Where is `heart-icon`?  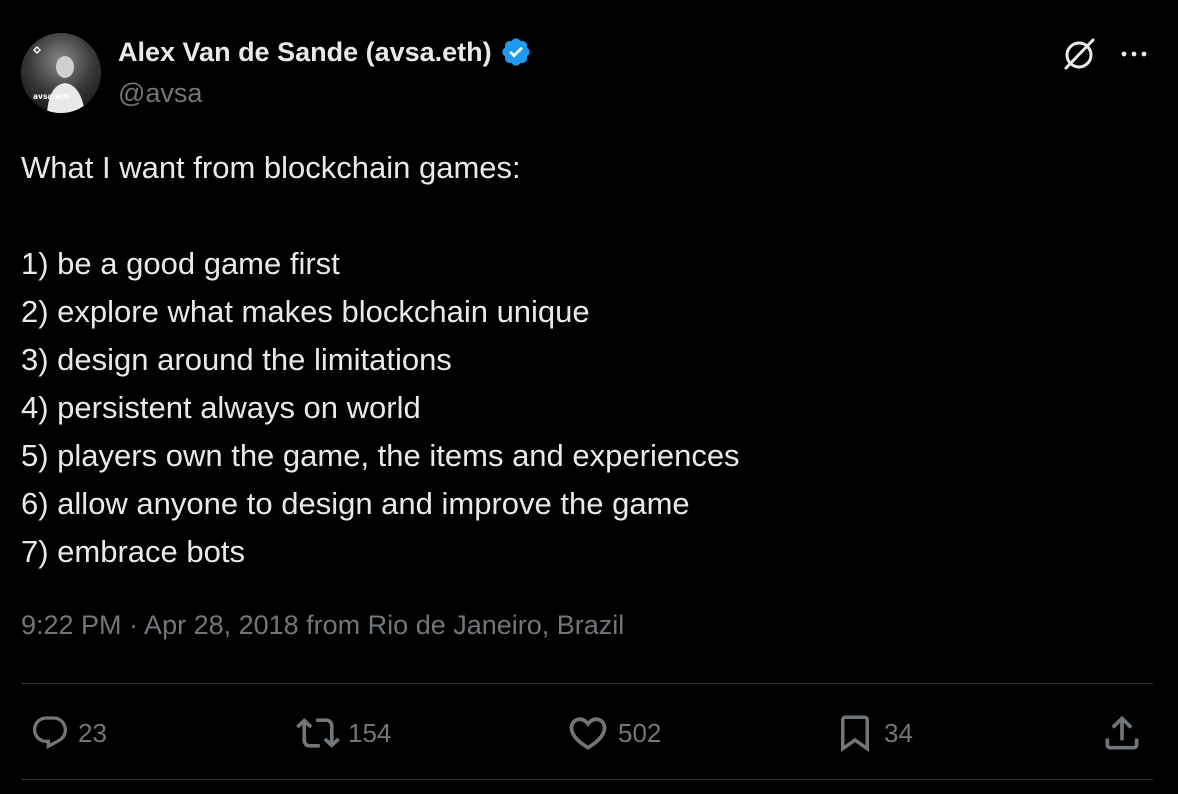
heart-icon is located at coordinates (588, 733).